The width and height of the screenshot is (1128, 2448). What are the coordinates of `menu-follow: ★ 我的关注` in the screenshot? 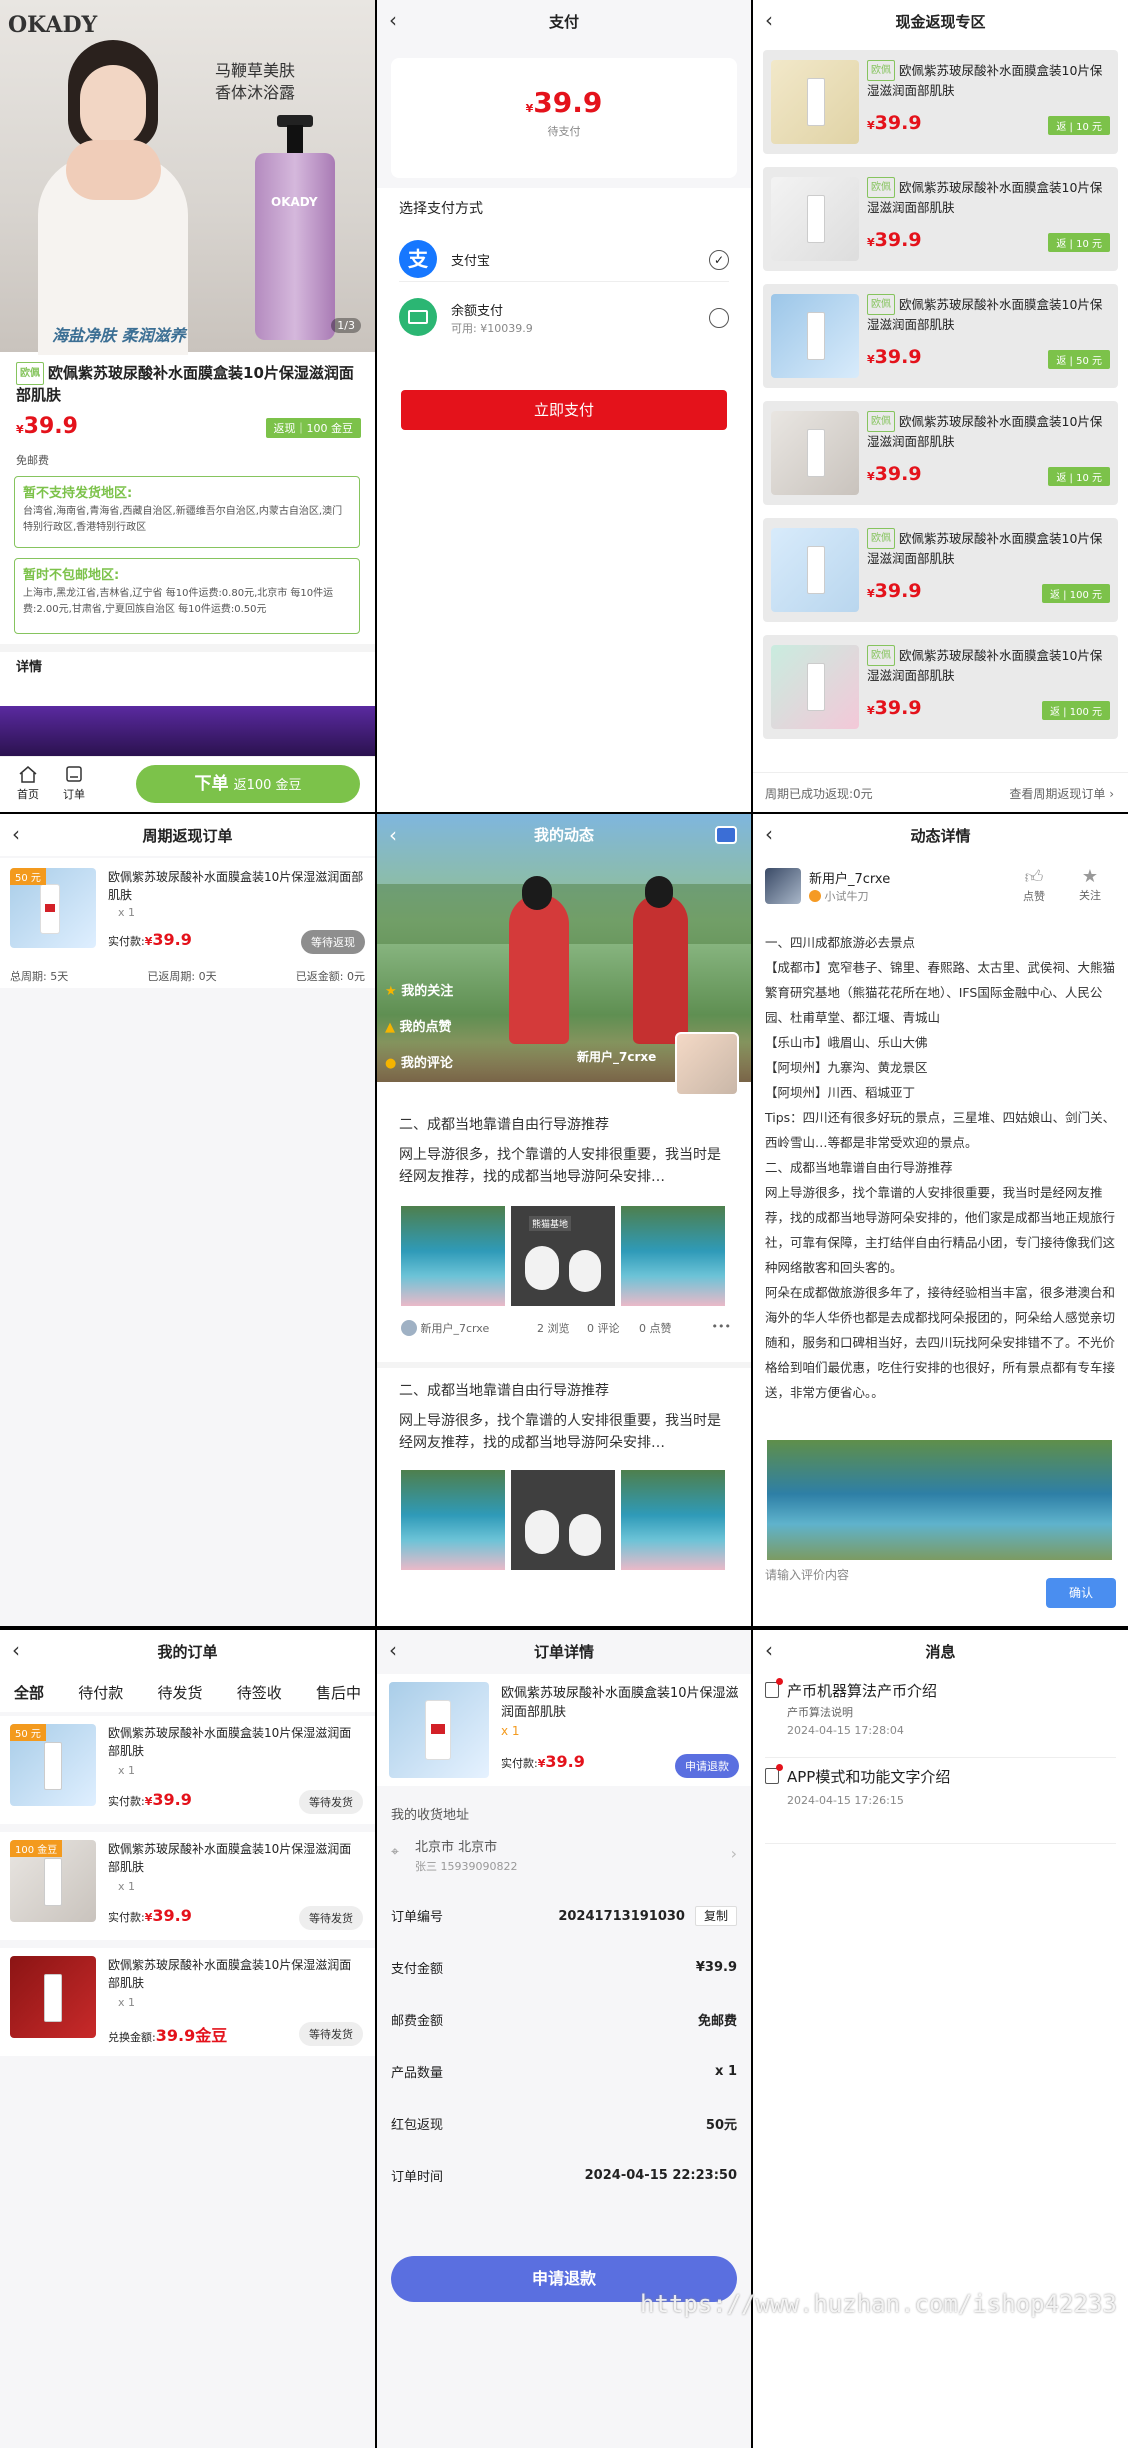 It's located at (419, 992).